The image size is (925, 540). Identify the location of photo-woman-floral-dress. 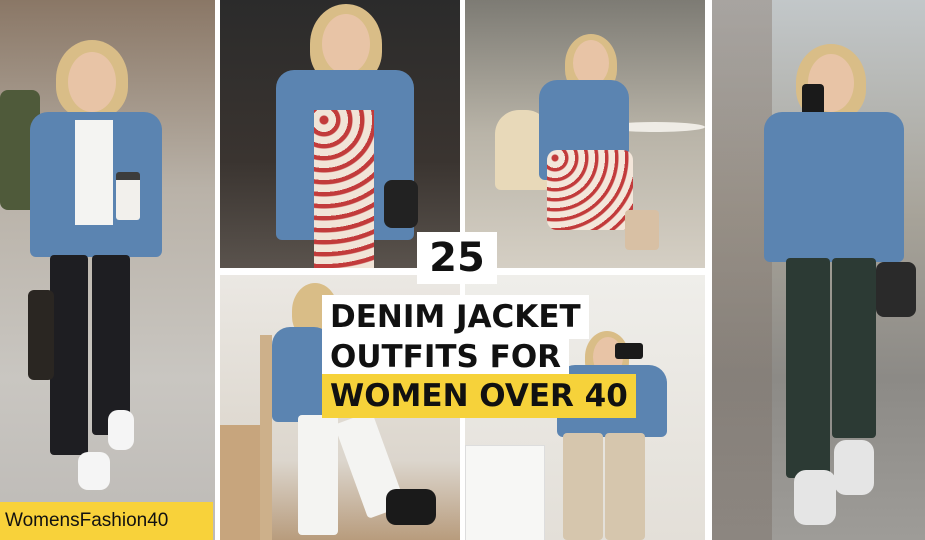
(340, 134).